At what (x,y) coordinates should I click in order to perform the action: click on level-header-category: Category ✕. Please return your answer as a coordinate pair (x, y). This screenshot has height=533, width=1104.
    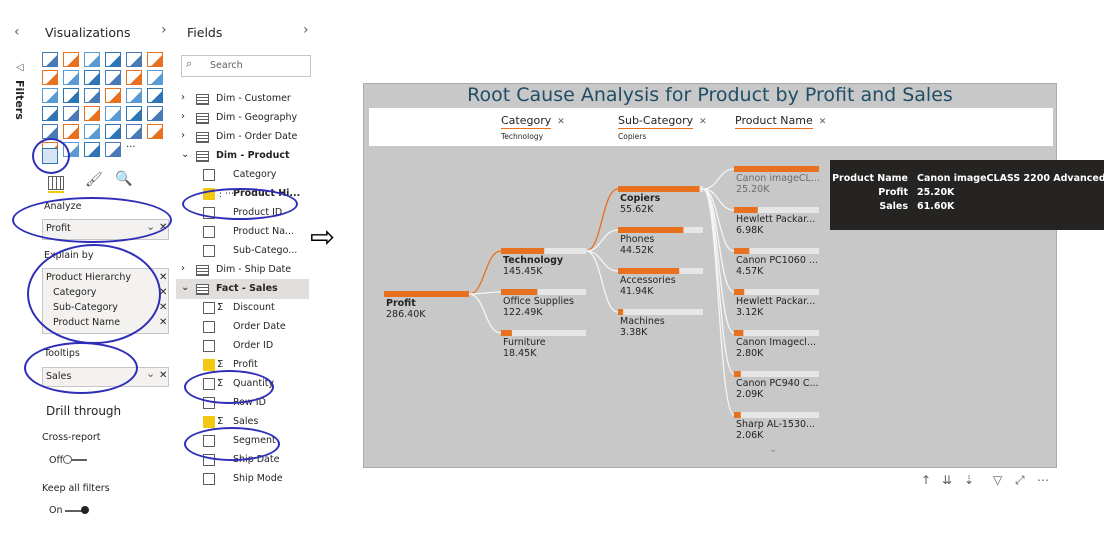
    Looking at the image, I should click on (533, 121).